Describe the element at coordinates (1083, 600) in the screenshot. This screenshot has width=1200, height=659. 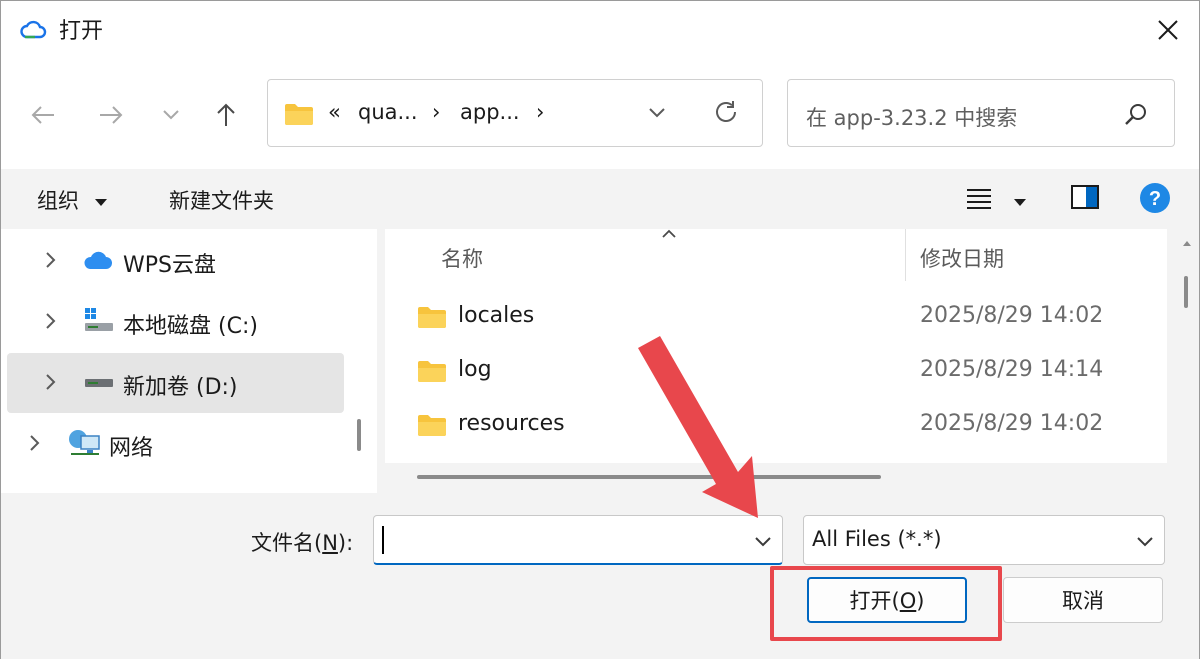
I see `cancel-button: 取消` at that location.